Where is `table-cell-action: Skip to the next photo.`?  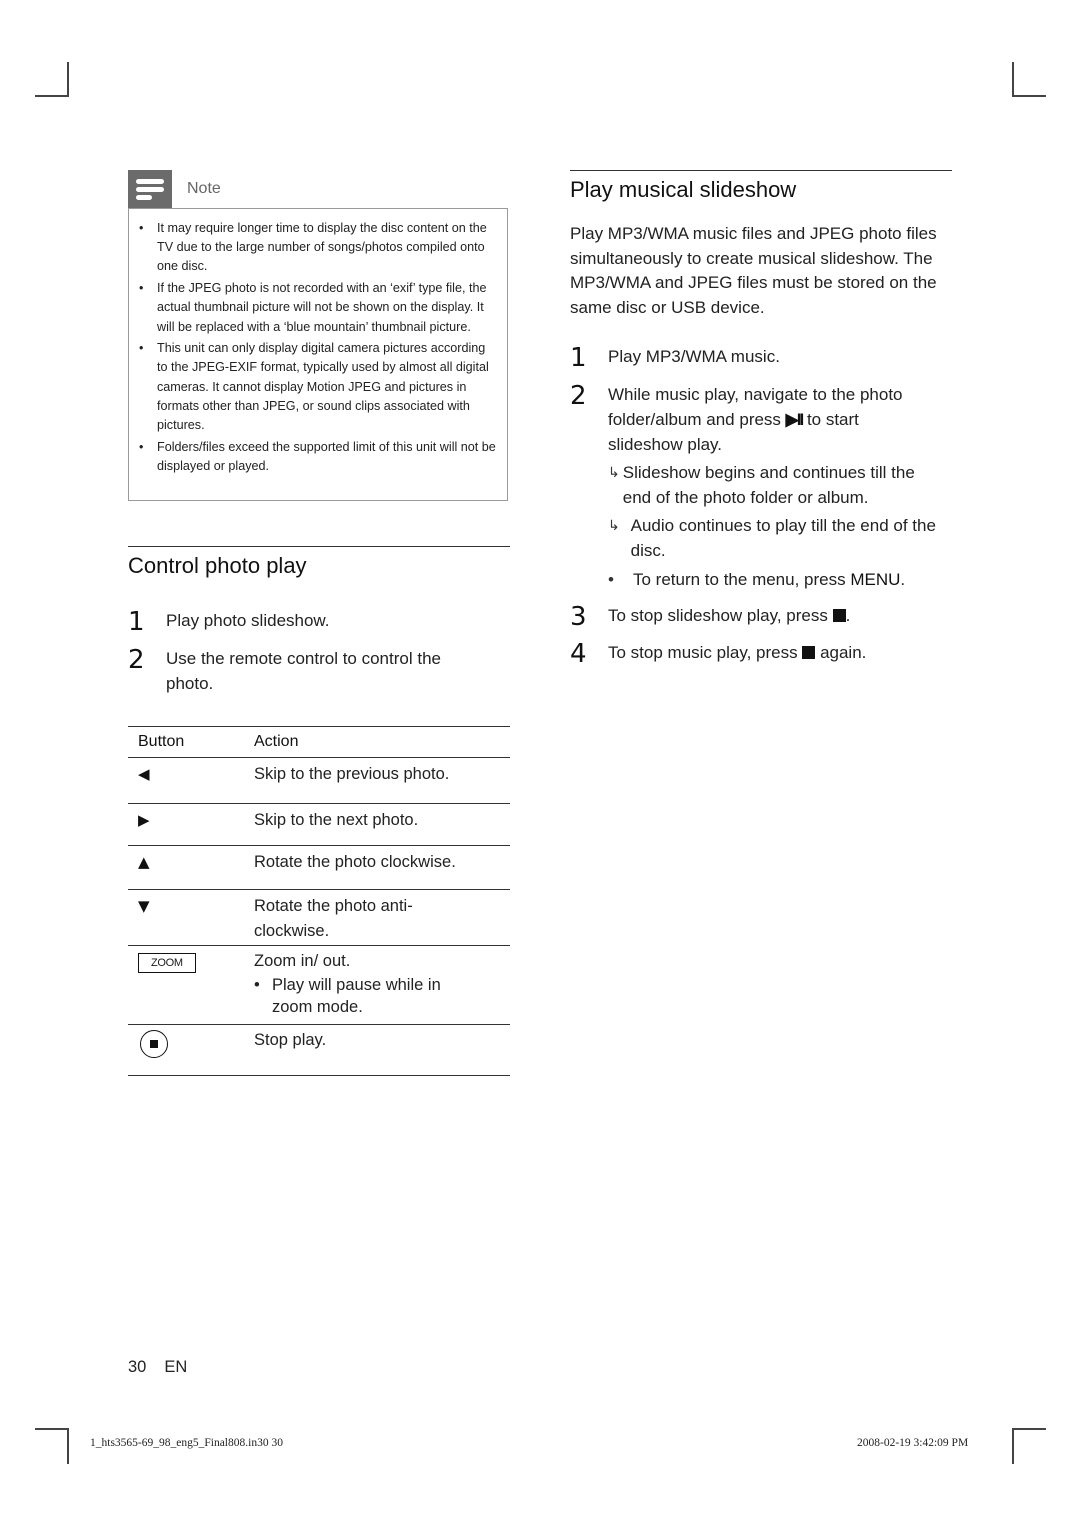 table-cell-action: Skip to the next photo. is located at coordinates (336, 820).